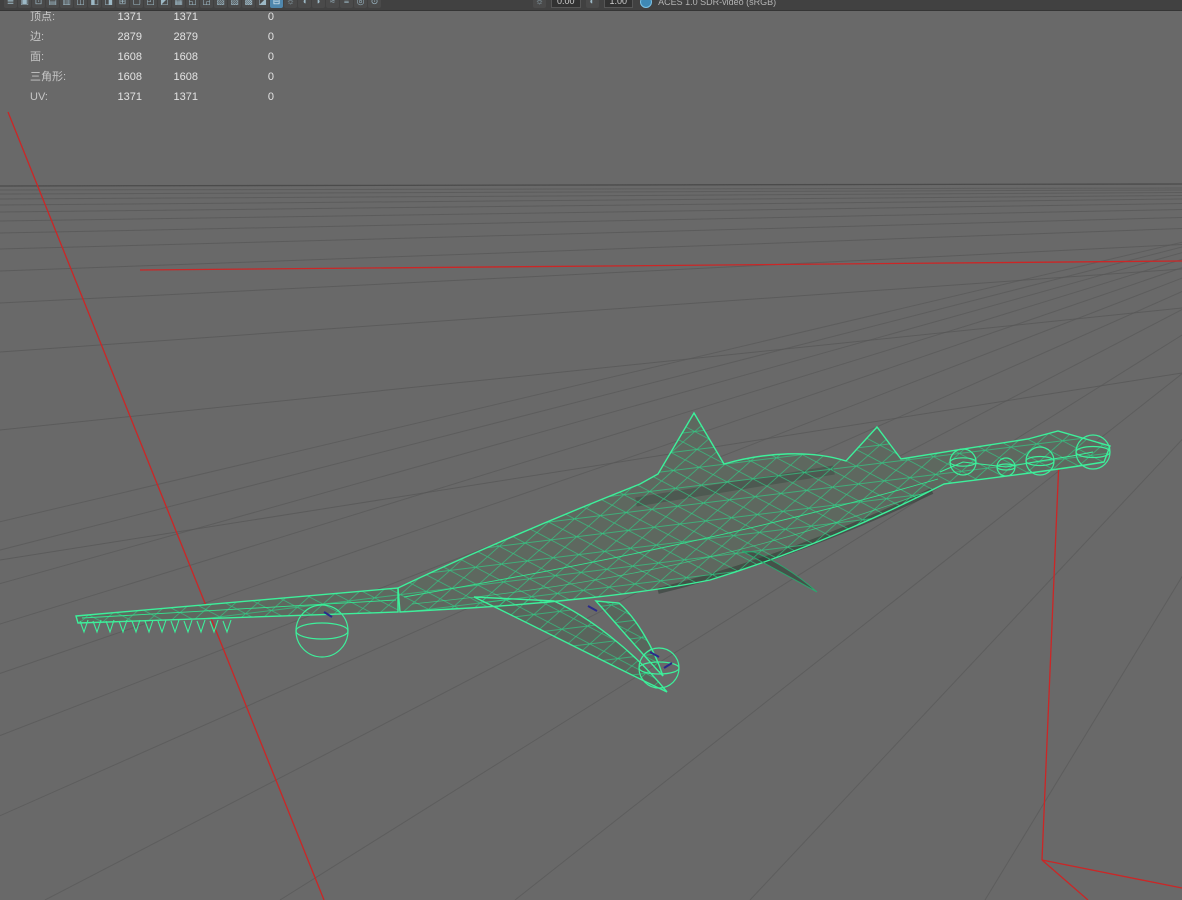  Describe the element at coordinates (262, 4) in the screenshot. I see `shaded-display-icon: ◪` at that location.